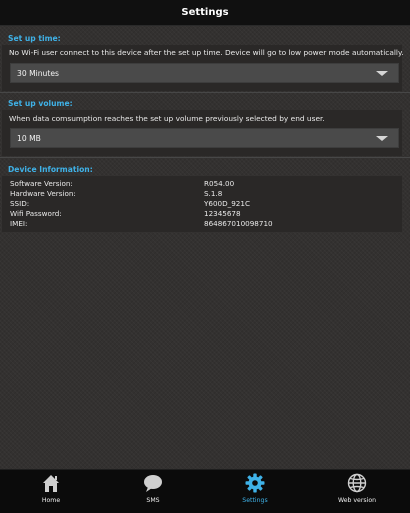 The height and width of the screenshot is (513, 410). What do you see at coordinates (38, 73) in the screenshot?
I see `setup-time-selected-value: 30 Minutes` at bounding box center [38, 73].